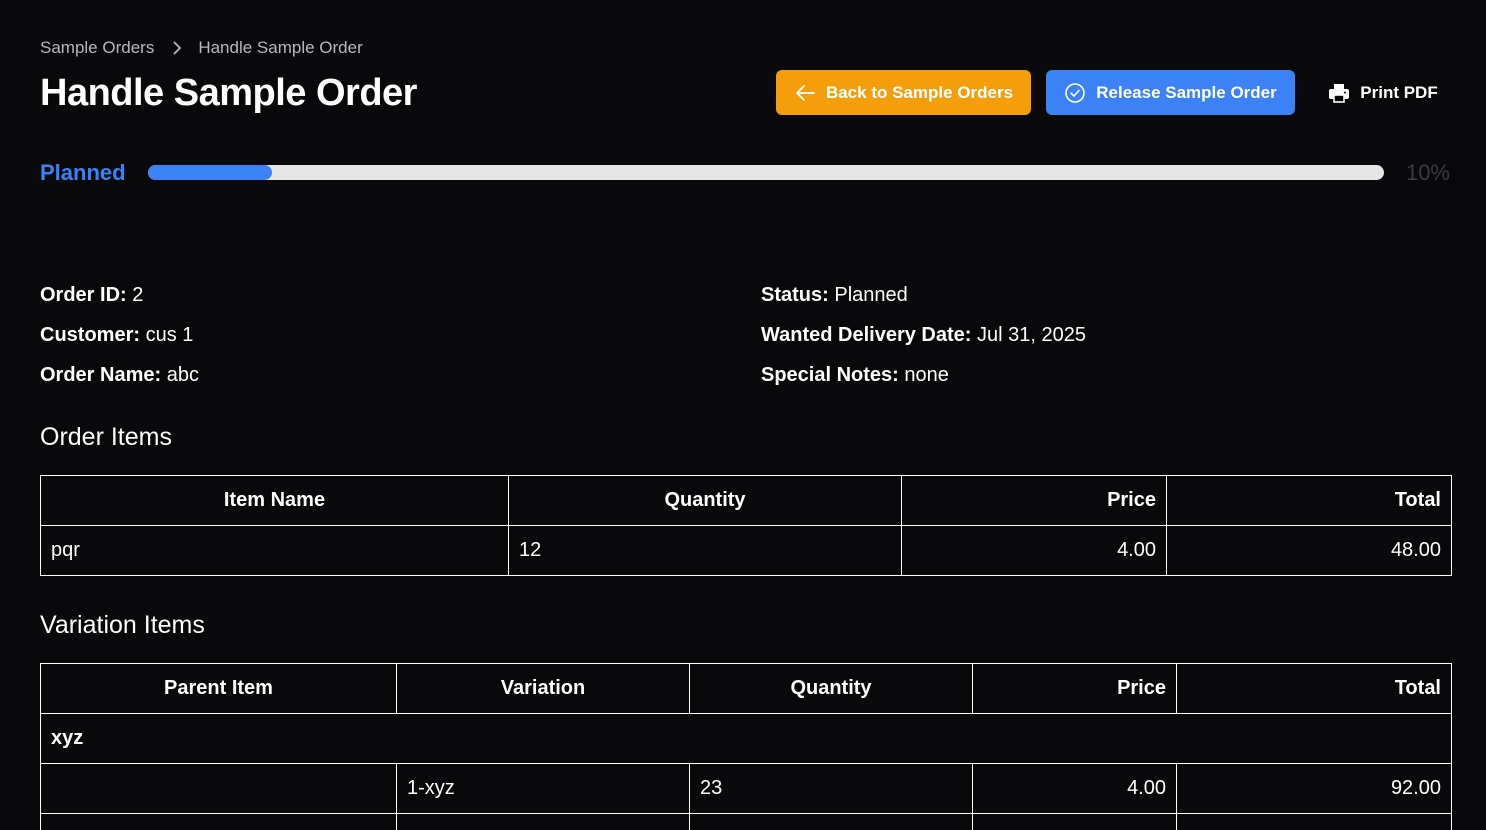  I want to click on quantity-cell: 23, so click(831, 788).